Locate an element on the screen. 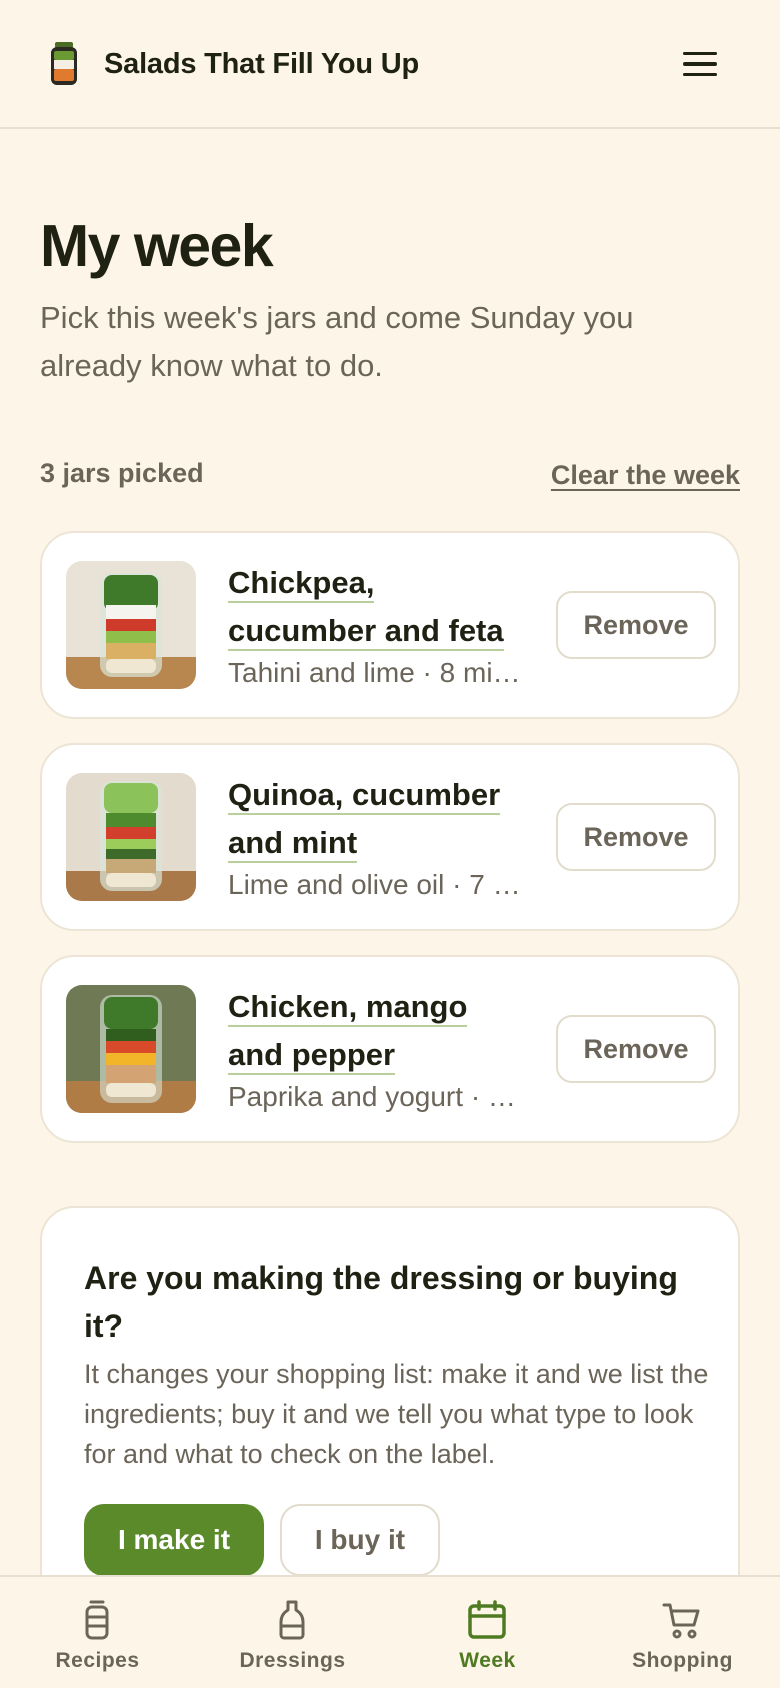 This screenshot has height=1688, width=780. calendar-icon is located at coordinates (487, 1620).